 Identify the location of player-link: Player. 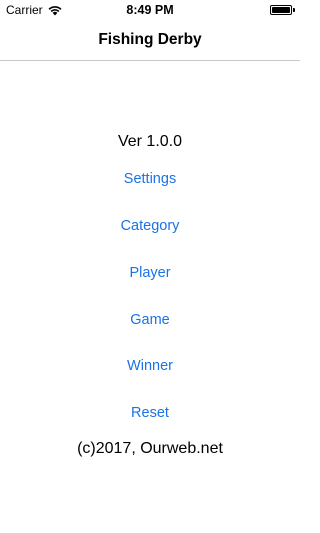
(150, 273).